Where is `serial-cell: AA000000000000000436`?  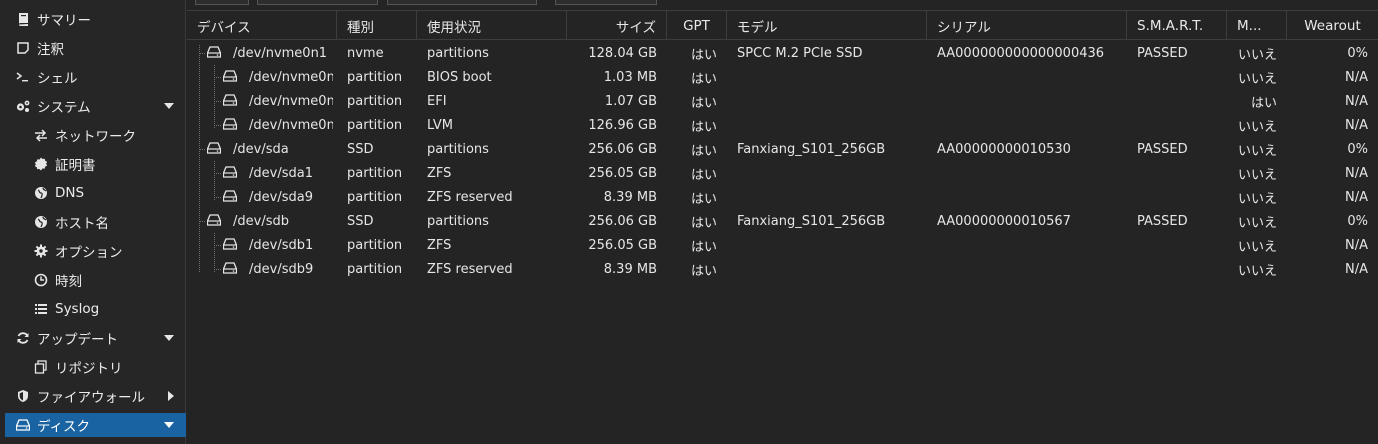 serial-cell: AA000000000000000436 is located at coordinates (1021, 53).